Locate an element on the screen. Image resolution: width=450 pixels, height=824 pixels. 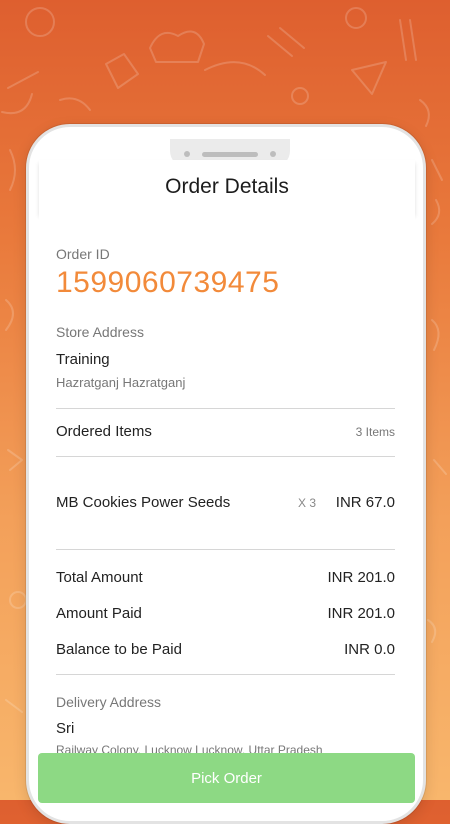
total-amount-value: INR 201.0 is located at coordinates (361, 577).